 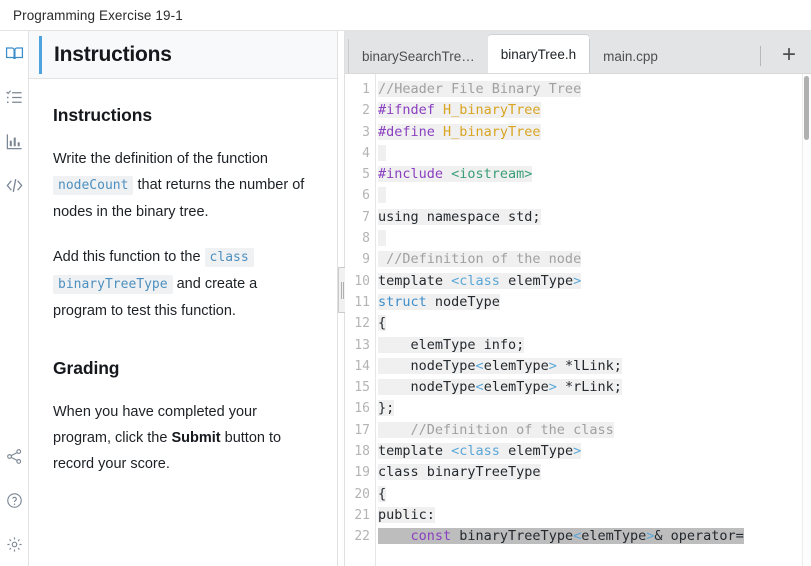 What do you see at coordinates (594, 110) in the screenshot?
I see `code-line: #ifndef H_binaryTree` at bounding box center [594, 110].